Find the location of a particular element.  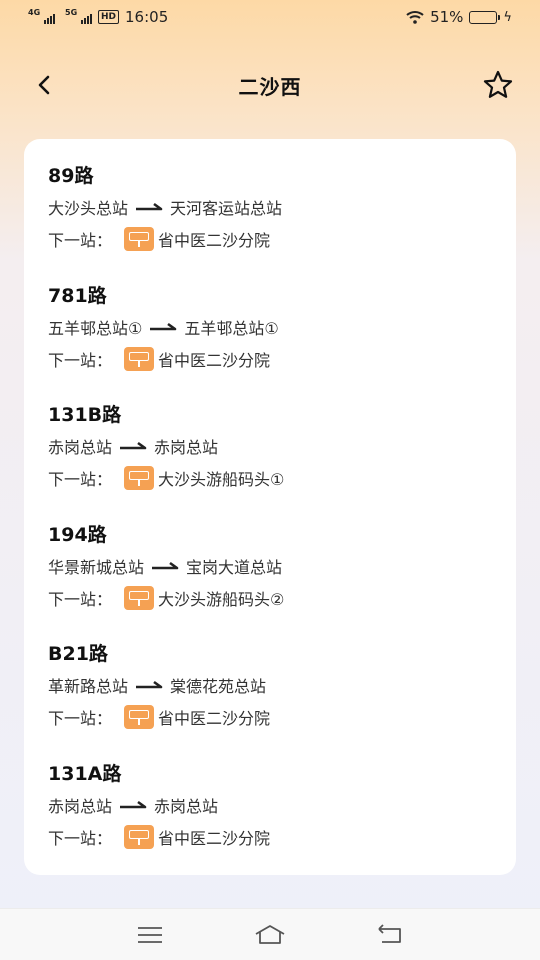

route-name: 131B路 is located at coordinates (85, 415).